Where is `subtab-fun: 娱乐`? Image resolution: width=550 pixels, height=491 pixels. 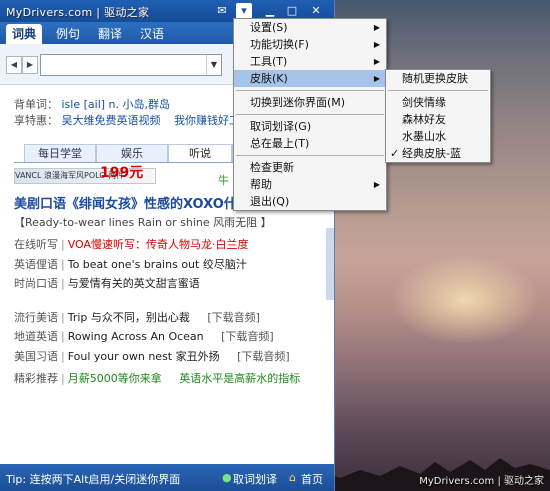 subtab-fun: 娱乐 is located at coordinates (132, 153).